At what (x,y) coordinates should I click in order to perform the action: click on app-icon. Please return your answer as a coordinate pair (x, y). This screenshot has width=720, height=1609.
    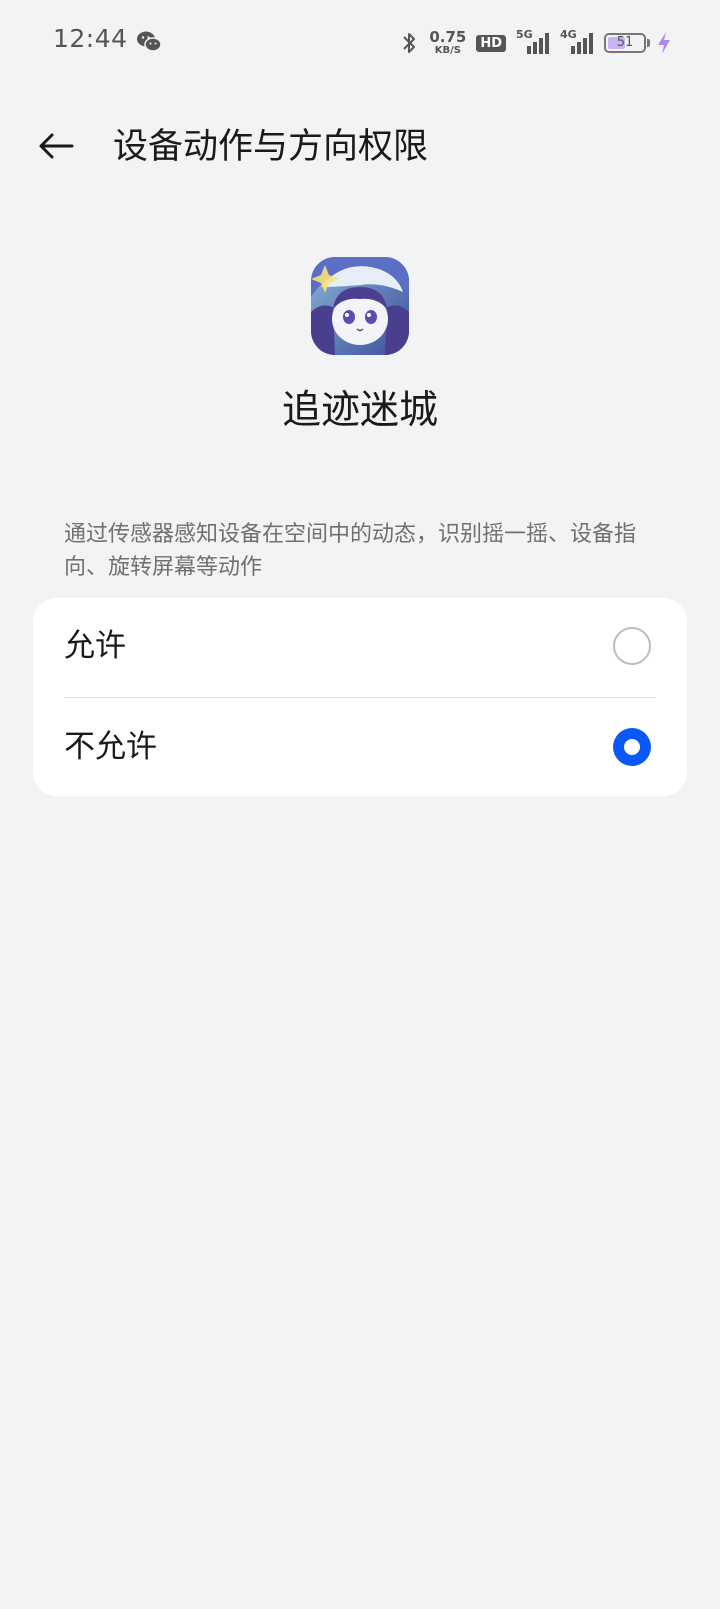
    Looking at the image, I should click on (360, 306).